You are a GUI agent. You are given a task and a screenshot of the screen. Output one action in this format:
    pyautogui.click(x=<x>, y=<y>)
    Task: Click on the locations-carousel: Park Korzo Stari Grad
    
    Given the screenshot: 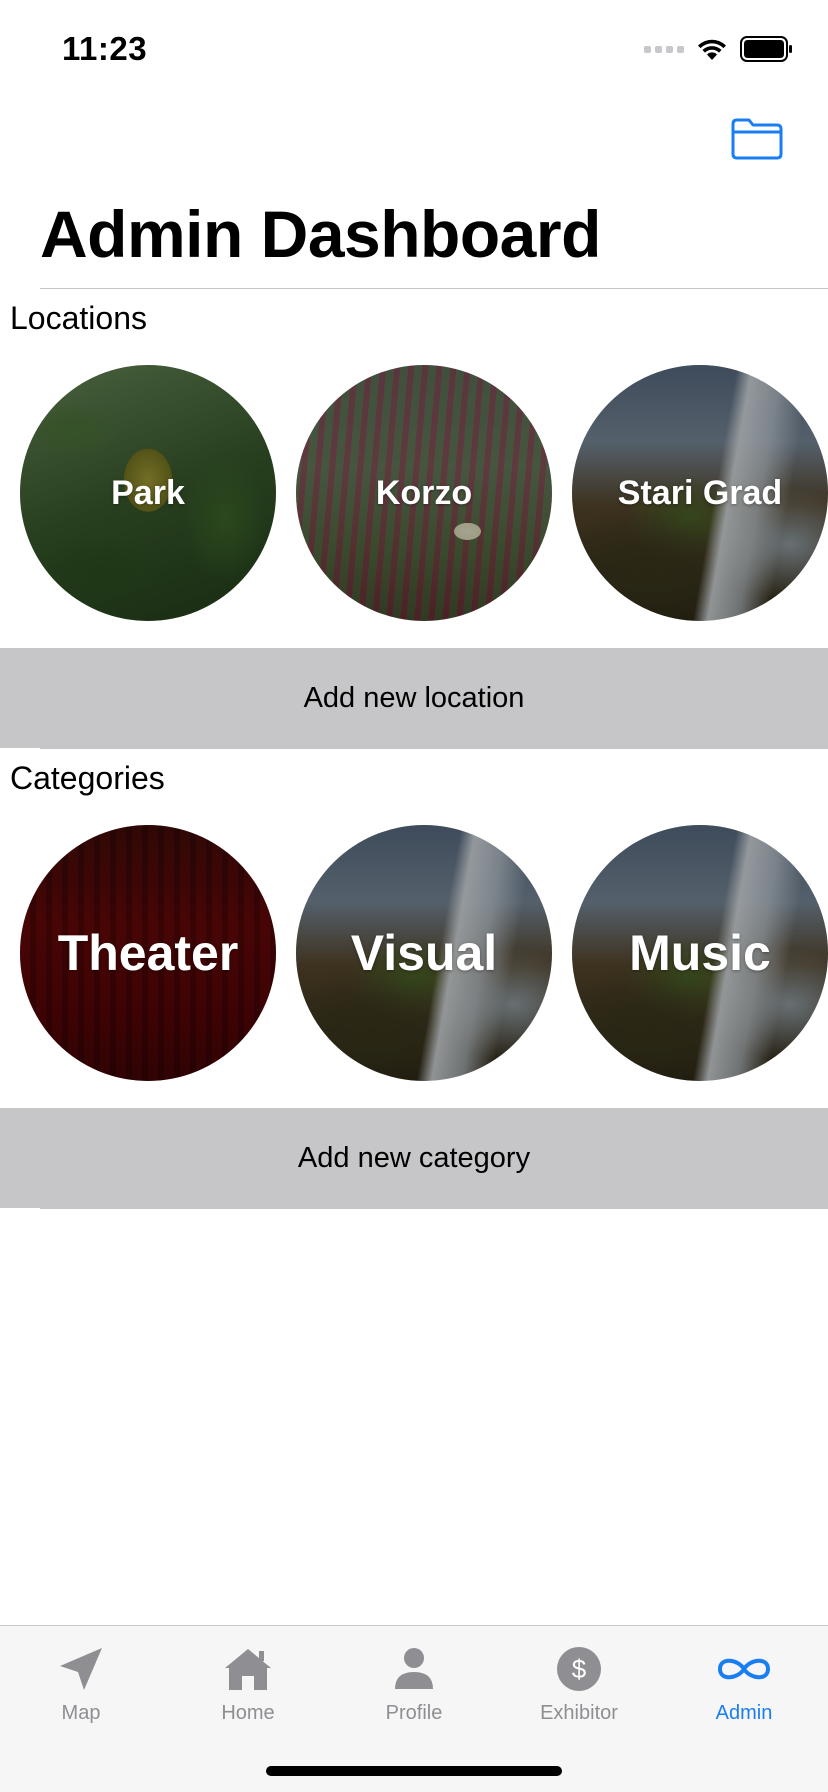 What is the action you would take?
    pyautogui.click(x=414, y=494)
    